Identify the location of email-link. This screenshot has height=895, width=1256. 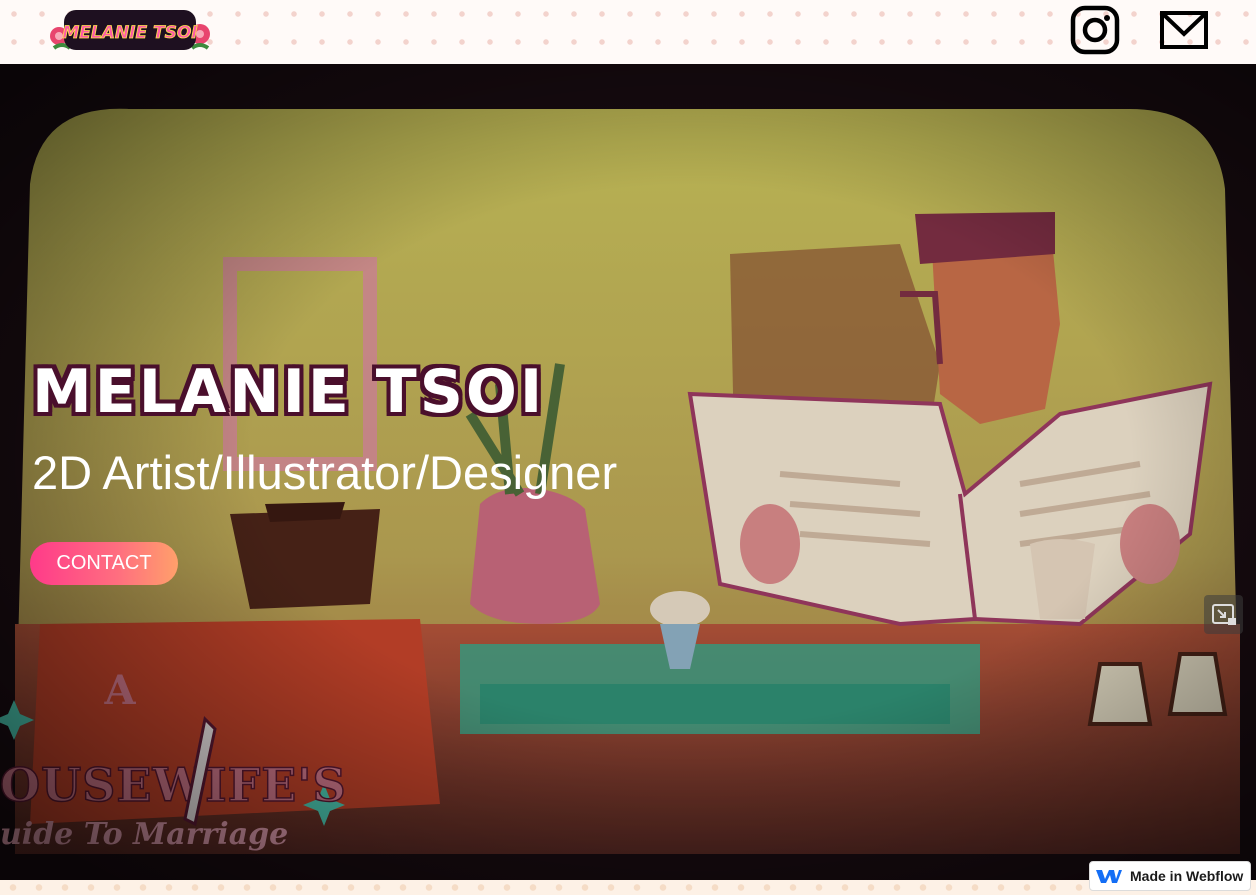
(1184, 30).